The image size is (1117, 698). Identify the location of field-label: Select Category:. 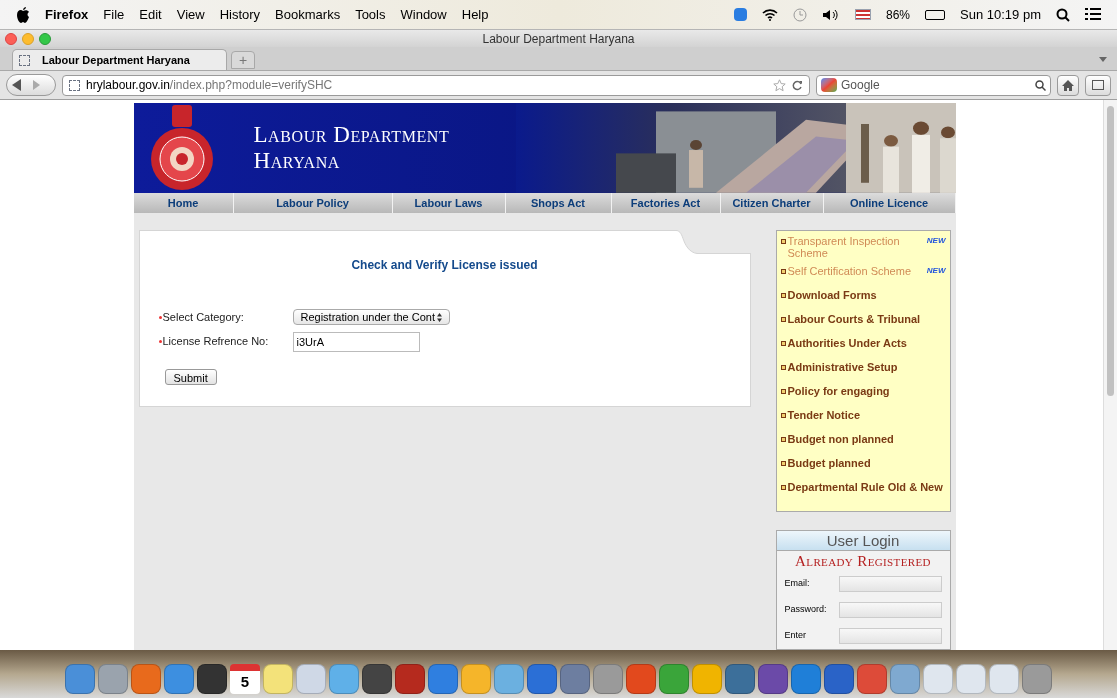
(203, 317).